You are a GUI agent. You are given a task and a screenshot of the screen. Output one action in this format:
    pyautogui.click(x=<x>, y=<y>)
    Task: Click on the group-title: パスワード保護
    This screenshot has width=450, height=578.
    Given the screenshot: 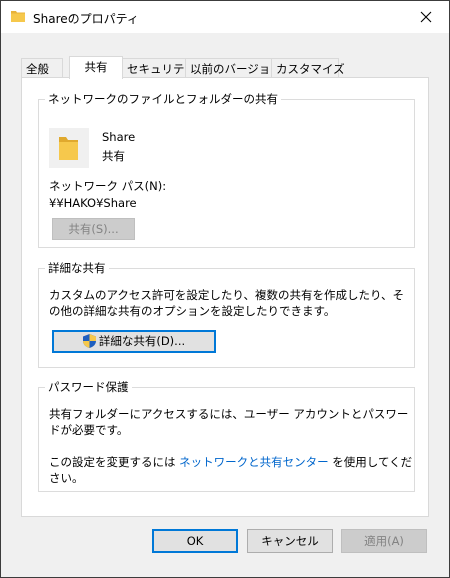 What is the action you would take?
    pyautogui.click(x=88, y=387)
    